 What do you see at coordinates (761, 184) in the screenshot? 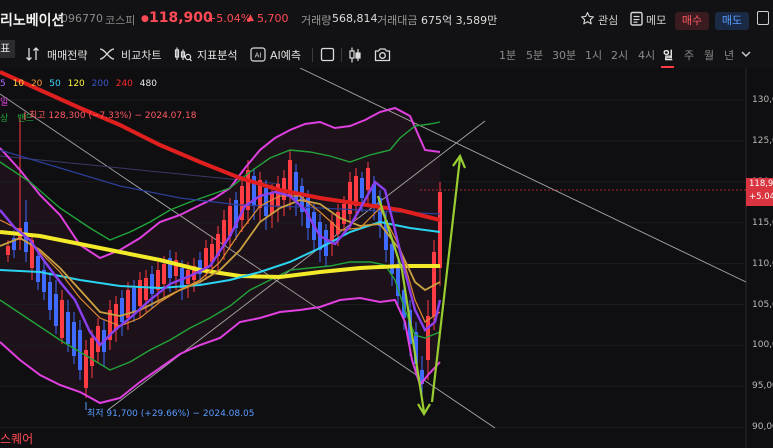
I see `current-price-tag-value: 118,90` at bounding box center [761, 184].